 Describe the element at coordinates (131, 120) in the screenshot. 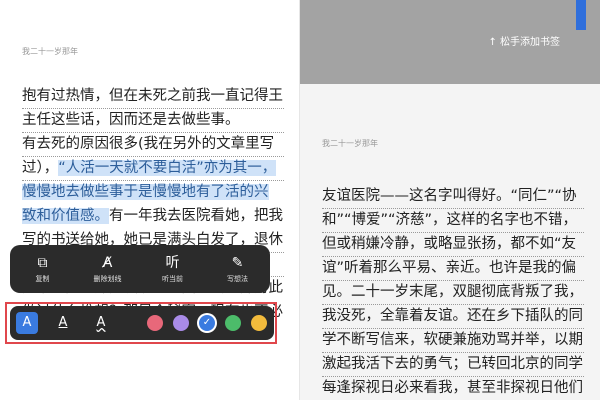

I see `text-segment: 主任这些话，因而还是去做些事。` at that location.